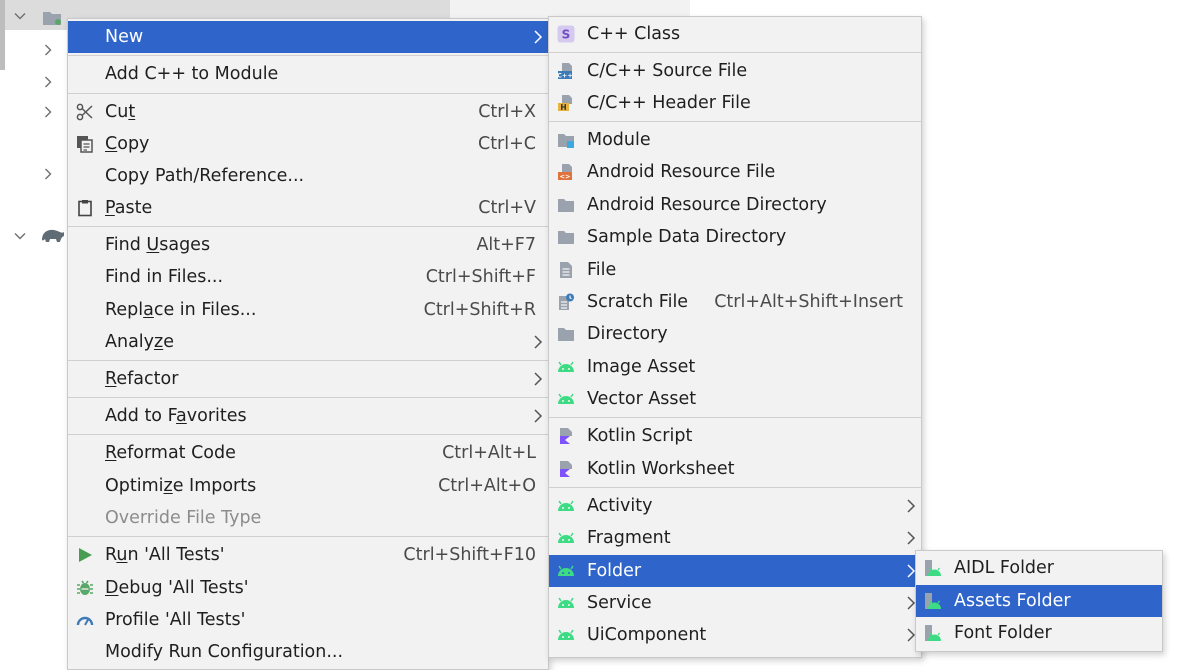  I want to click on menu-item-label: Cut, so click(120, 112).